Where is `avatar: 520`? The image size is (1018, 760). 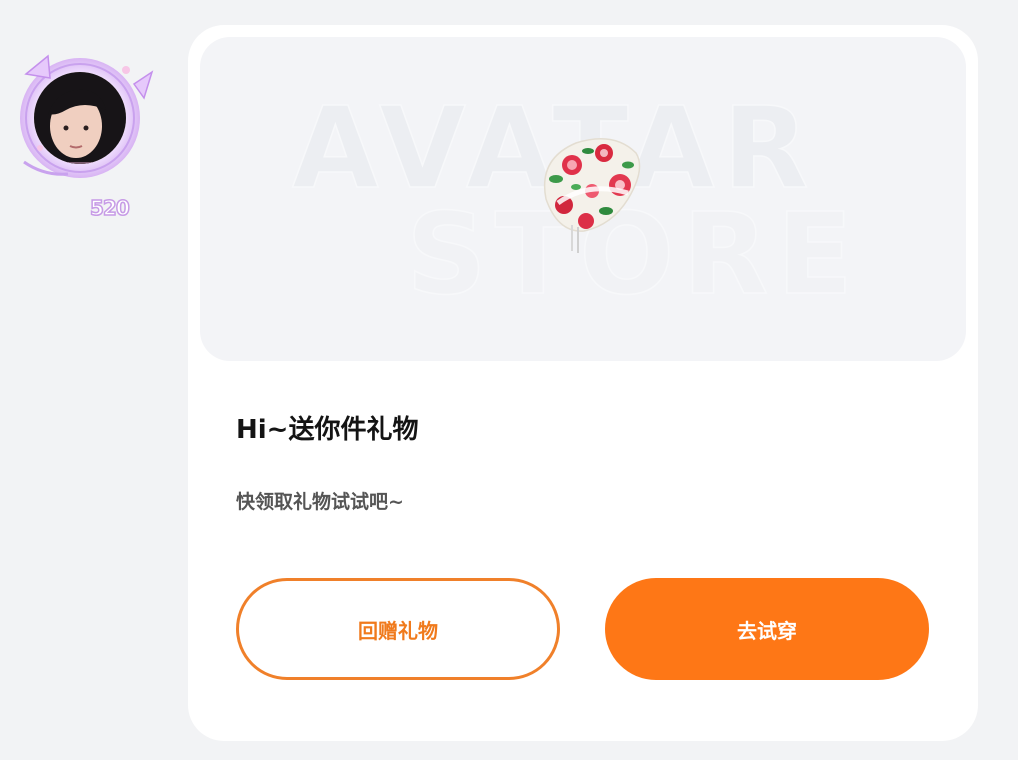
avatar: 520 is located at coordinates (86, 132).